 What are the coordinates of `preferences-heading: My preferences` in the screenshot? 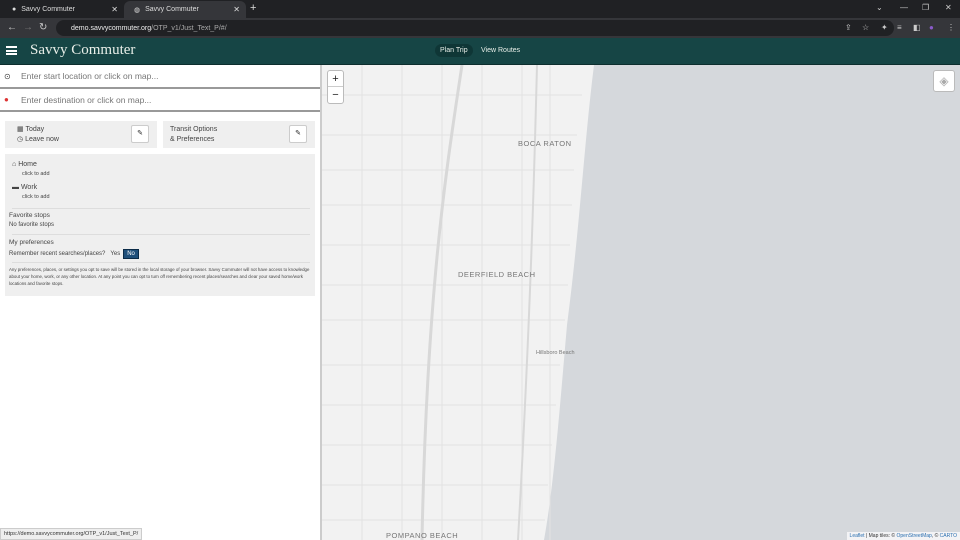 It's located at (31, 242).